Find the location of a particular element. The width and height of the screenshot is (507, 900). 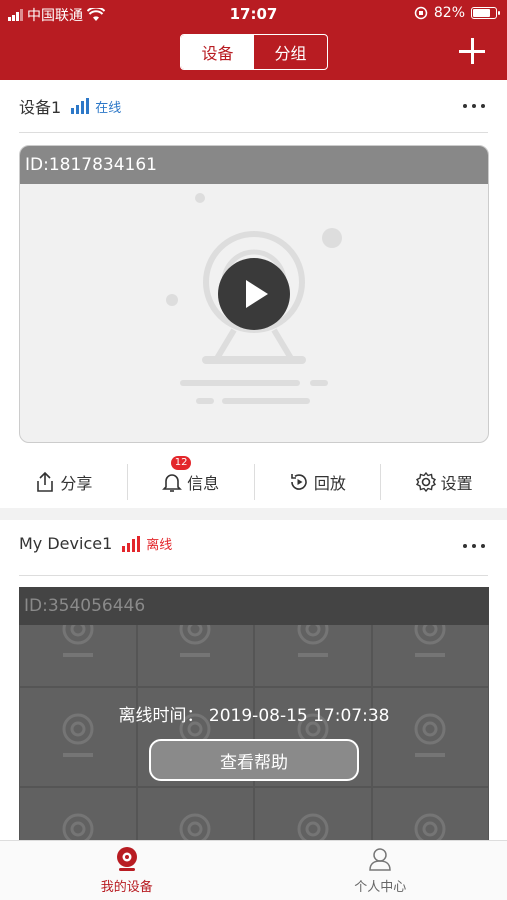

device-name: 设备1 is located at coordinates (40, 107).